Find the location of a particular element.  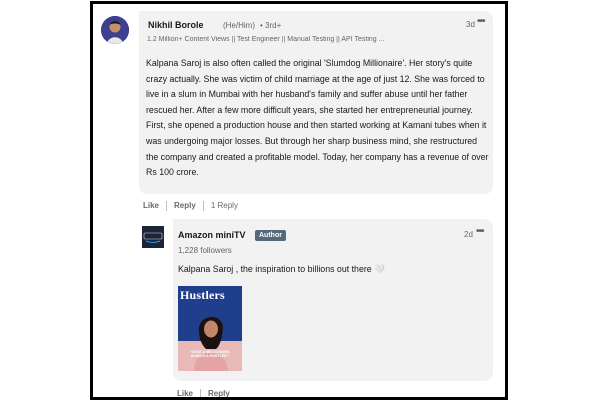

amazon-minitv-logo is located at coordinates (153, 237).